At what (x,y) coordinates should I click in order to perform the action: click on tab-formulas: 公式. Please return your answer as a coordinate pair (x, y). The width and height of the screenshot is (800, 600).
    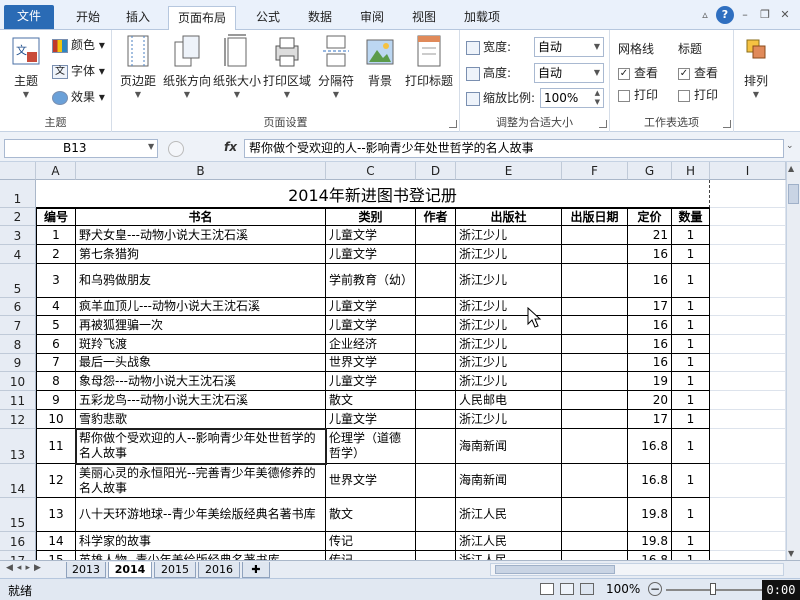
    Looking at the image, I should click on (268, 18).